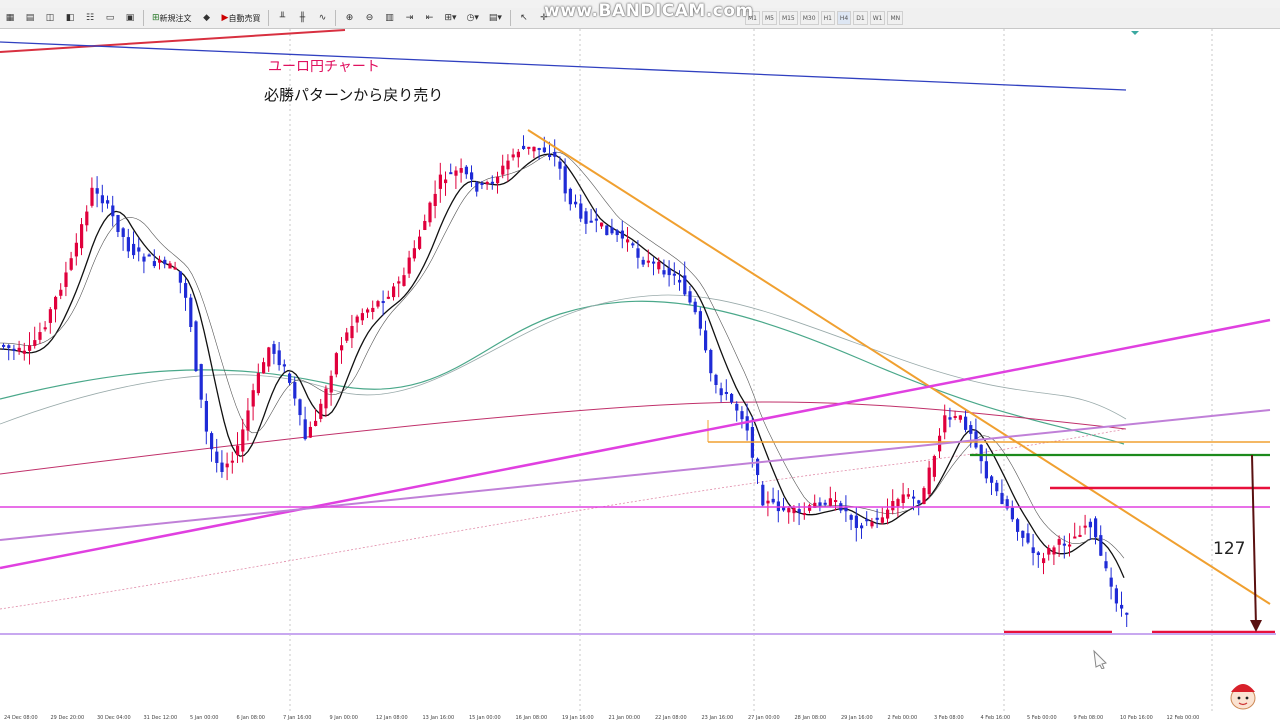 This screenshot has height=724, width=1280. Describe the element at coordinates (764, 718) in the screenshot. I see `time-axis-label: 27 Jan 00:00` at that location.